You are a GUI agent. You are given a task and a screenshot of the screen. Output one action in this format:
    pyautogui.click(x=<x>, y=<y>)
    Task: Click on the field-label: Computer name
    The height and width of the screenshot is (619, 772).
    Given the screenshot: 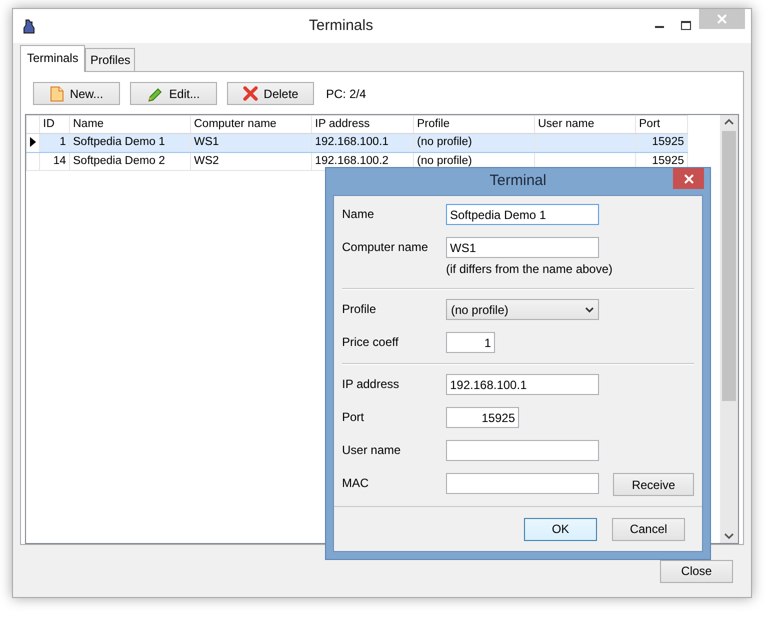 What is the action you would take?
    pyautogui.click(x=386, y=247)
    